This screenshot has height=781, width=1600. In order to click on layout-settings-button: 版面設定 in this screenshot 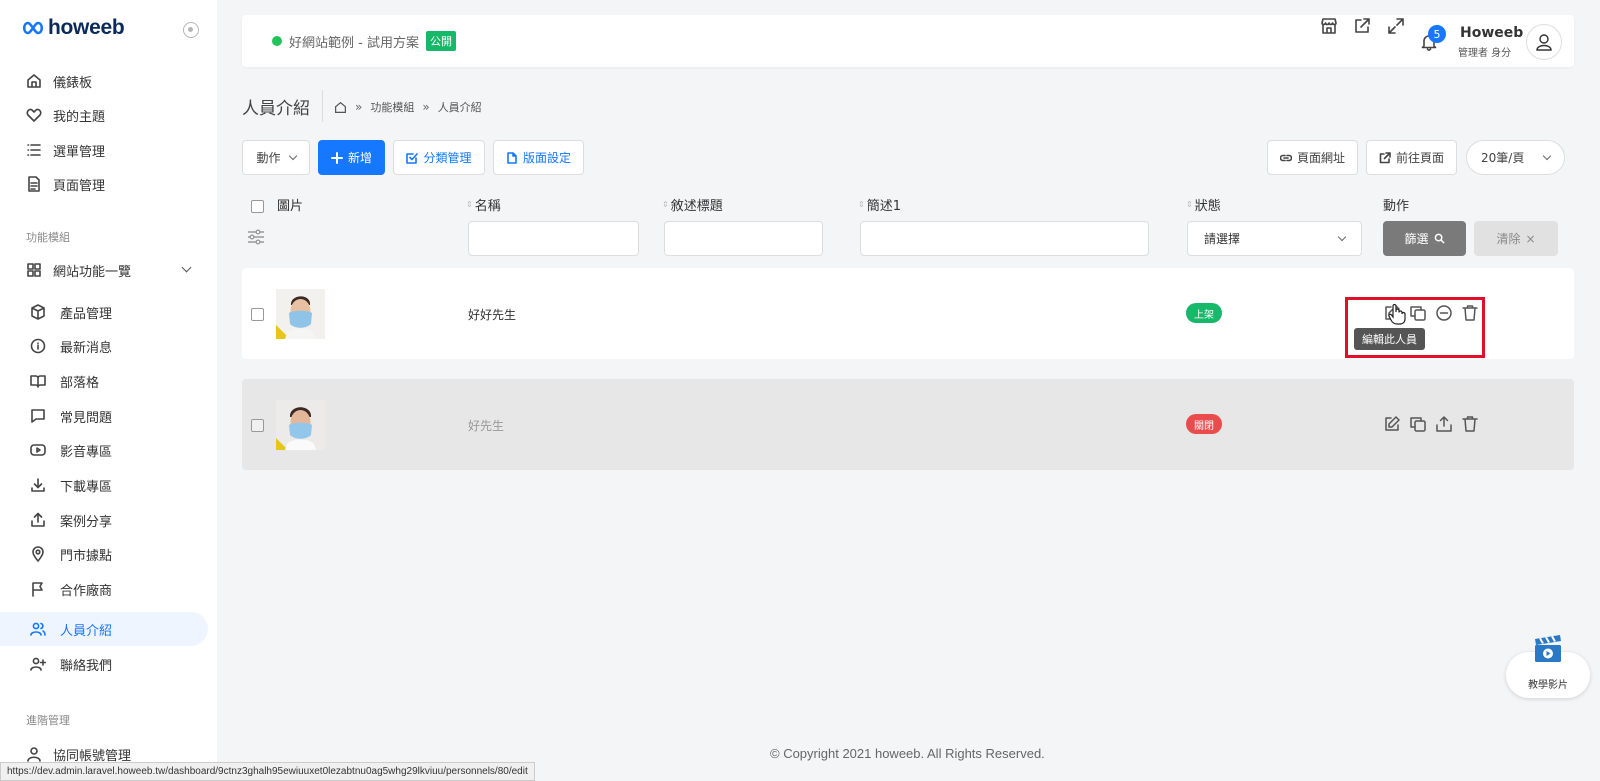, I will do `click(538, 157)`.